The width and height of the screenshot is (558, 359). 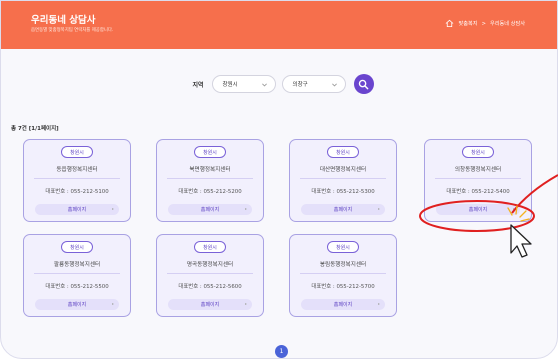 I want to click on region-label: 지역, so click(x=198, y=85).